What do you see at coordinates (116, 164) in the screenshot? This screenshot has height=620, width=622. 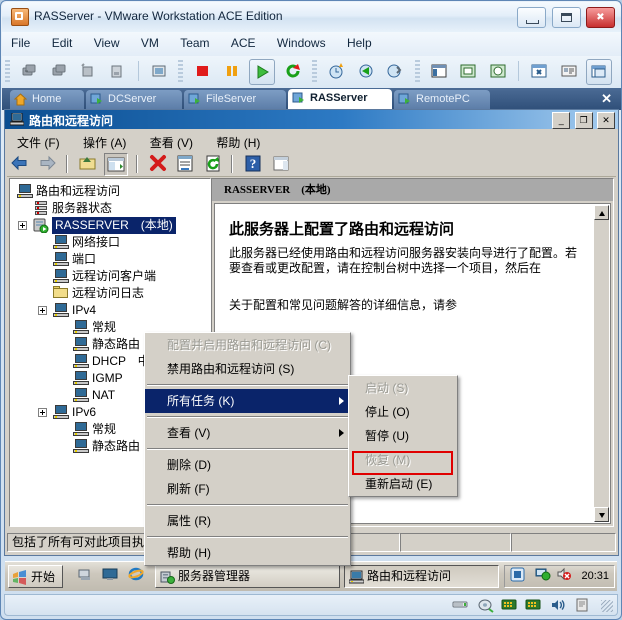 I see `show-hide-tree-icon` at bounding box center [116, 164].